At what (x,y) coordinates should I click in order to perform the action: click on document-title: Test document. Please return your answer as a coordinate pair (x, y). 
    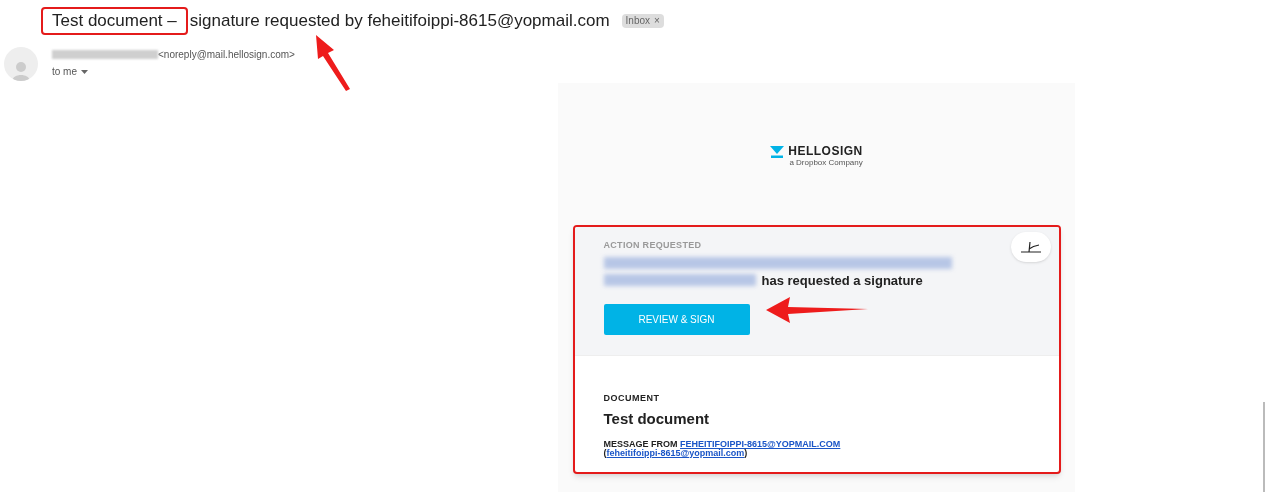
    Looking at the image, I should click on (657, 418).